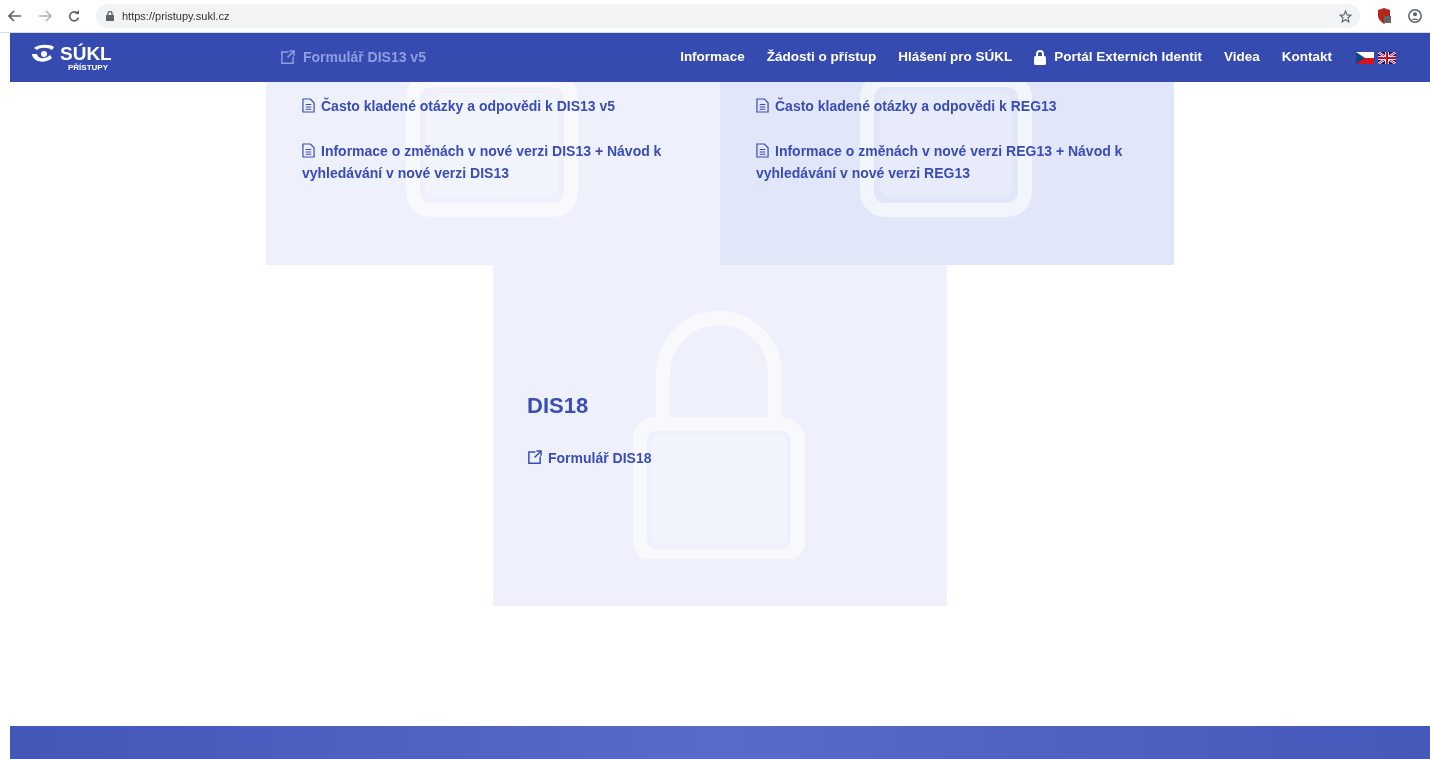 The image size is (1430, 759). Describe the element at coordinates (1306, 57) in the screenshot. I see `nav-link: Kontakt` at that location.